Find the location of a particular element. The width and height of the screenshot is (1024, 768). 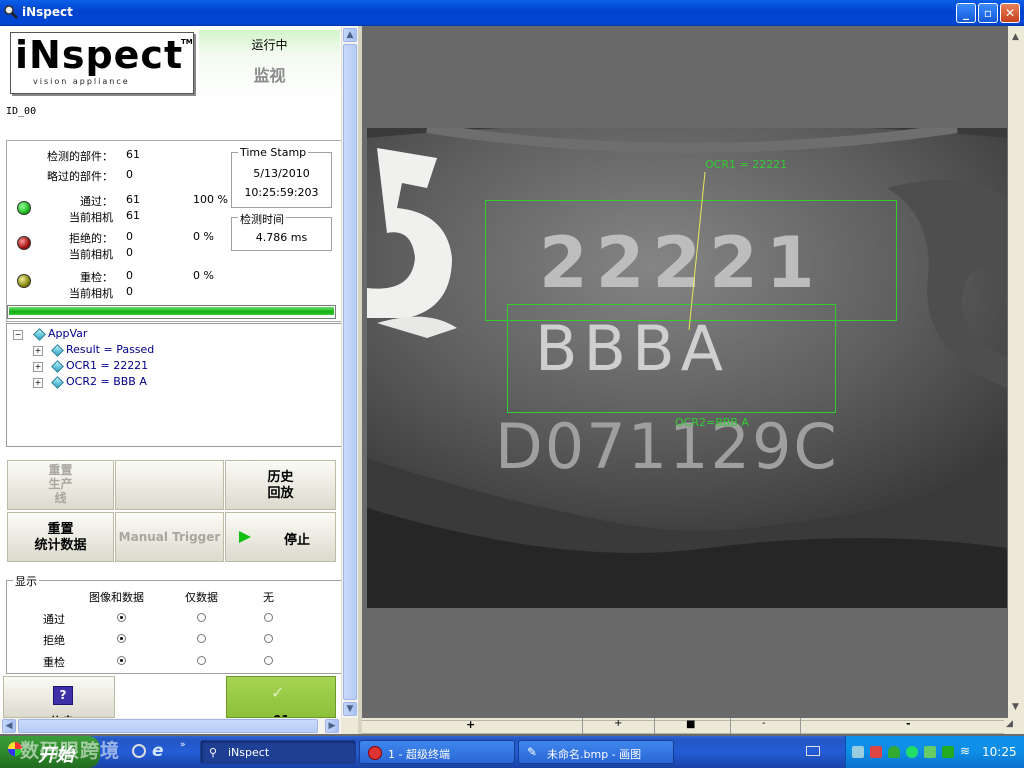

tree-item: Result = Passed is located at coordinates (102, 350).